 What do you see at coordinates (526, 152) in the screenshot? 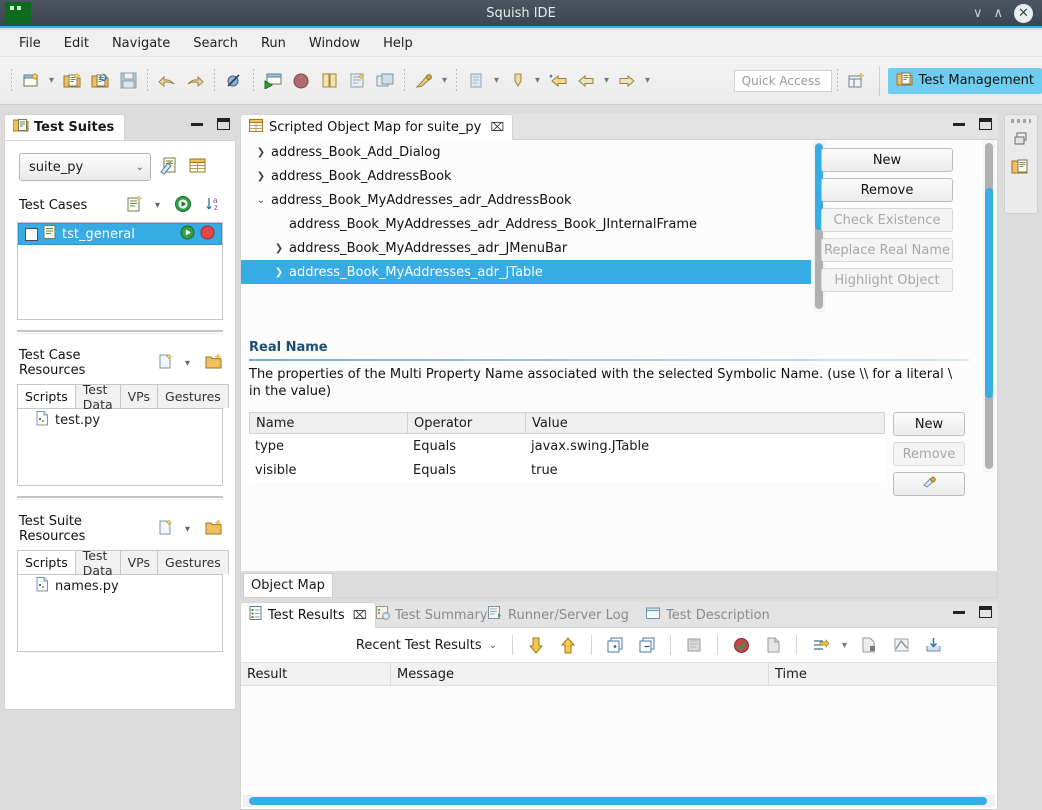
I see `tree-node: ❯ address_Book_Add_Dialog` at bounding box center [526, 152].